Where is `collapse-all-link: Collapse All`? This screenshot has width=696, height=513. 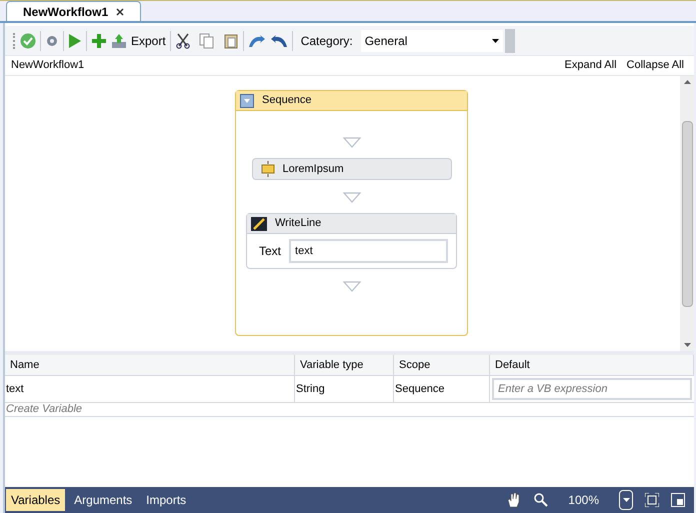
collapse-all-link: Collapse All is located at coordinates (655, 65).